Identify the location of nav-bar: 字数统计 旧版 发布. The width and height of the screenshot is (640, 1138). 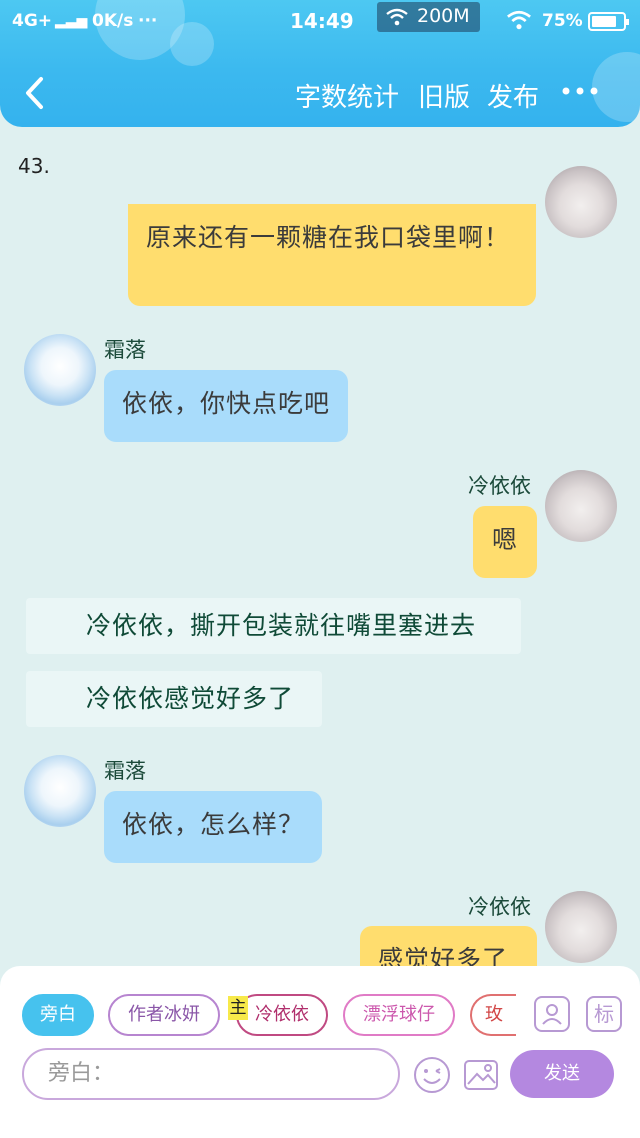
(320, 92).